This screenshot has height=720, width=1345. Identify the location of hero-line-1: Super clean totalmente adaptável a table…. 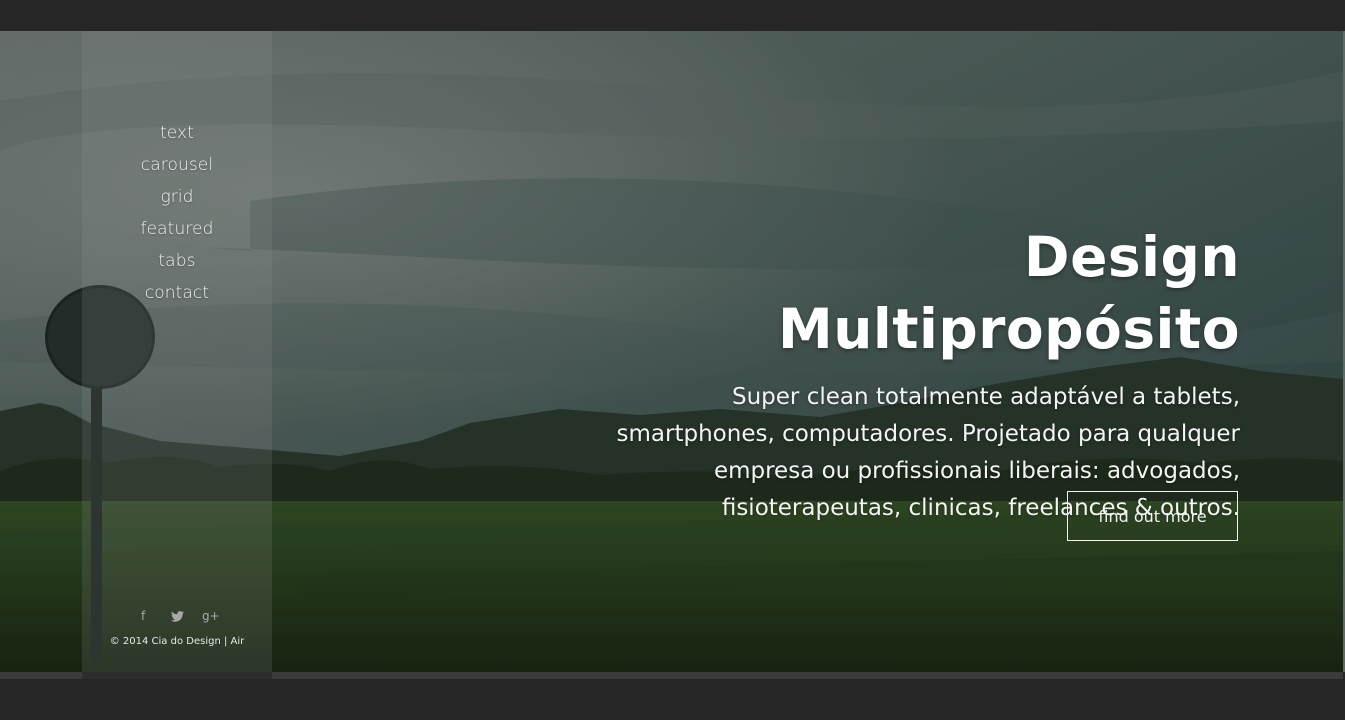
(986, 397).